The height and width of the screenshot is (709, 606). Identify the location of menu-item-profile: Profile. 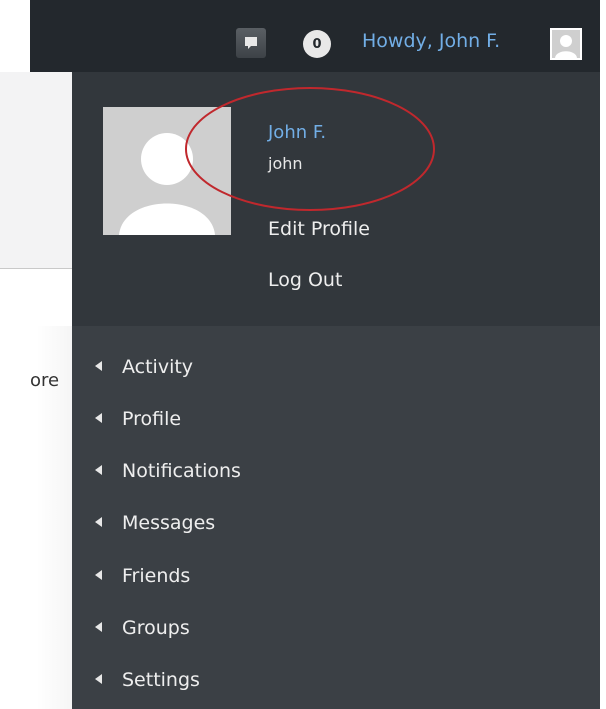
(138, 419).